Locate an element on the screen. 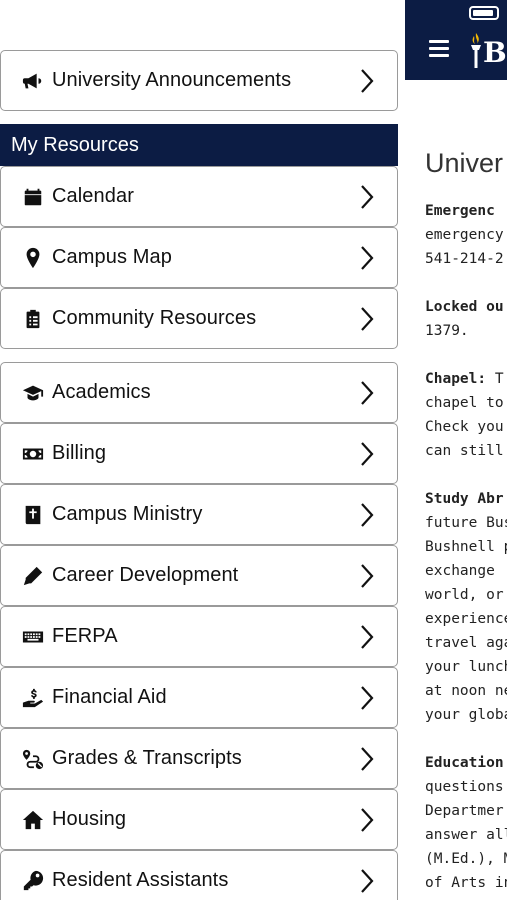  menu-item-campus-map: Campus Map is located at coordinates (199, 257).